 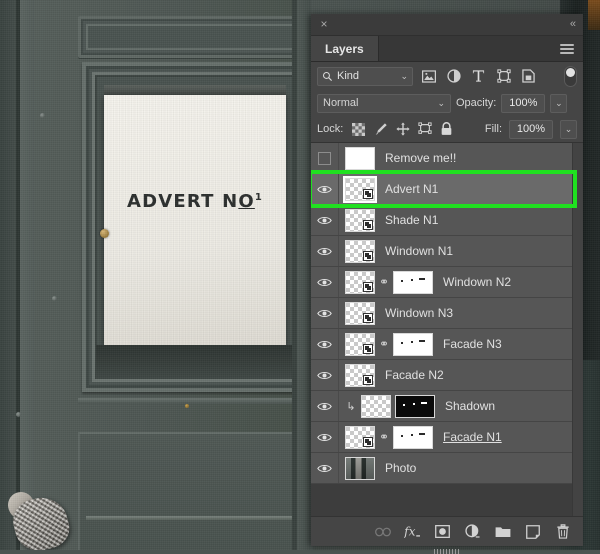 What do you see at coordinates (419, 251) in the screenshot?
I see `layer-name: Windown N1` at bounding box center [419, 251].